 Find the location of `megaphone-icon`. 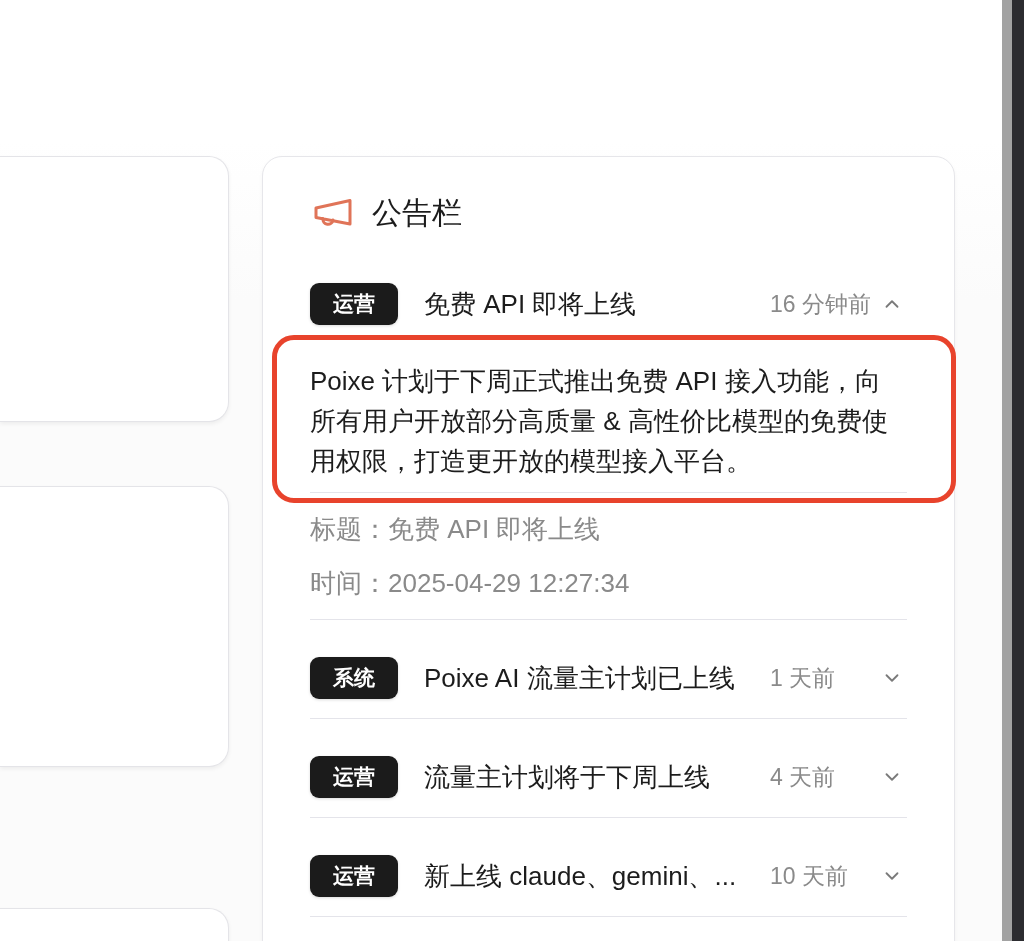

megaphone-icon is located at coordinates (333, 213).